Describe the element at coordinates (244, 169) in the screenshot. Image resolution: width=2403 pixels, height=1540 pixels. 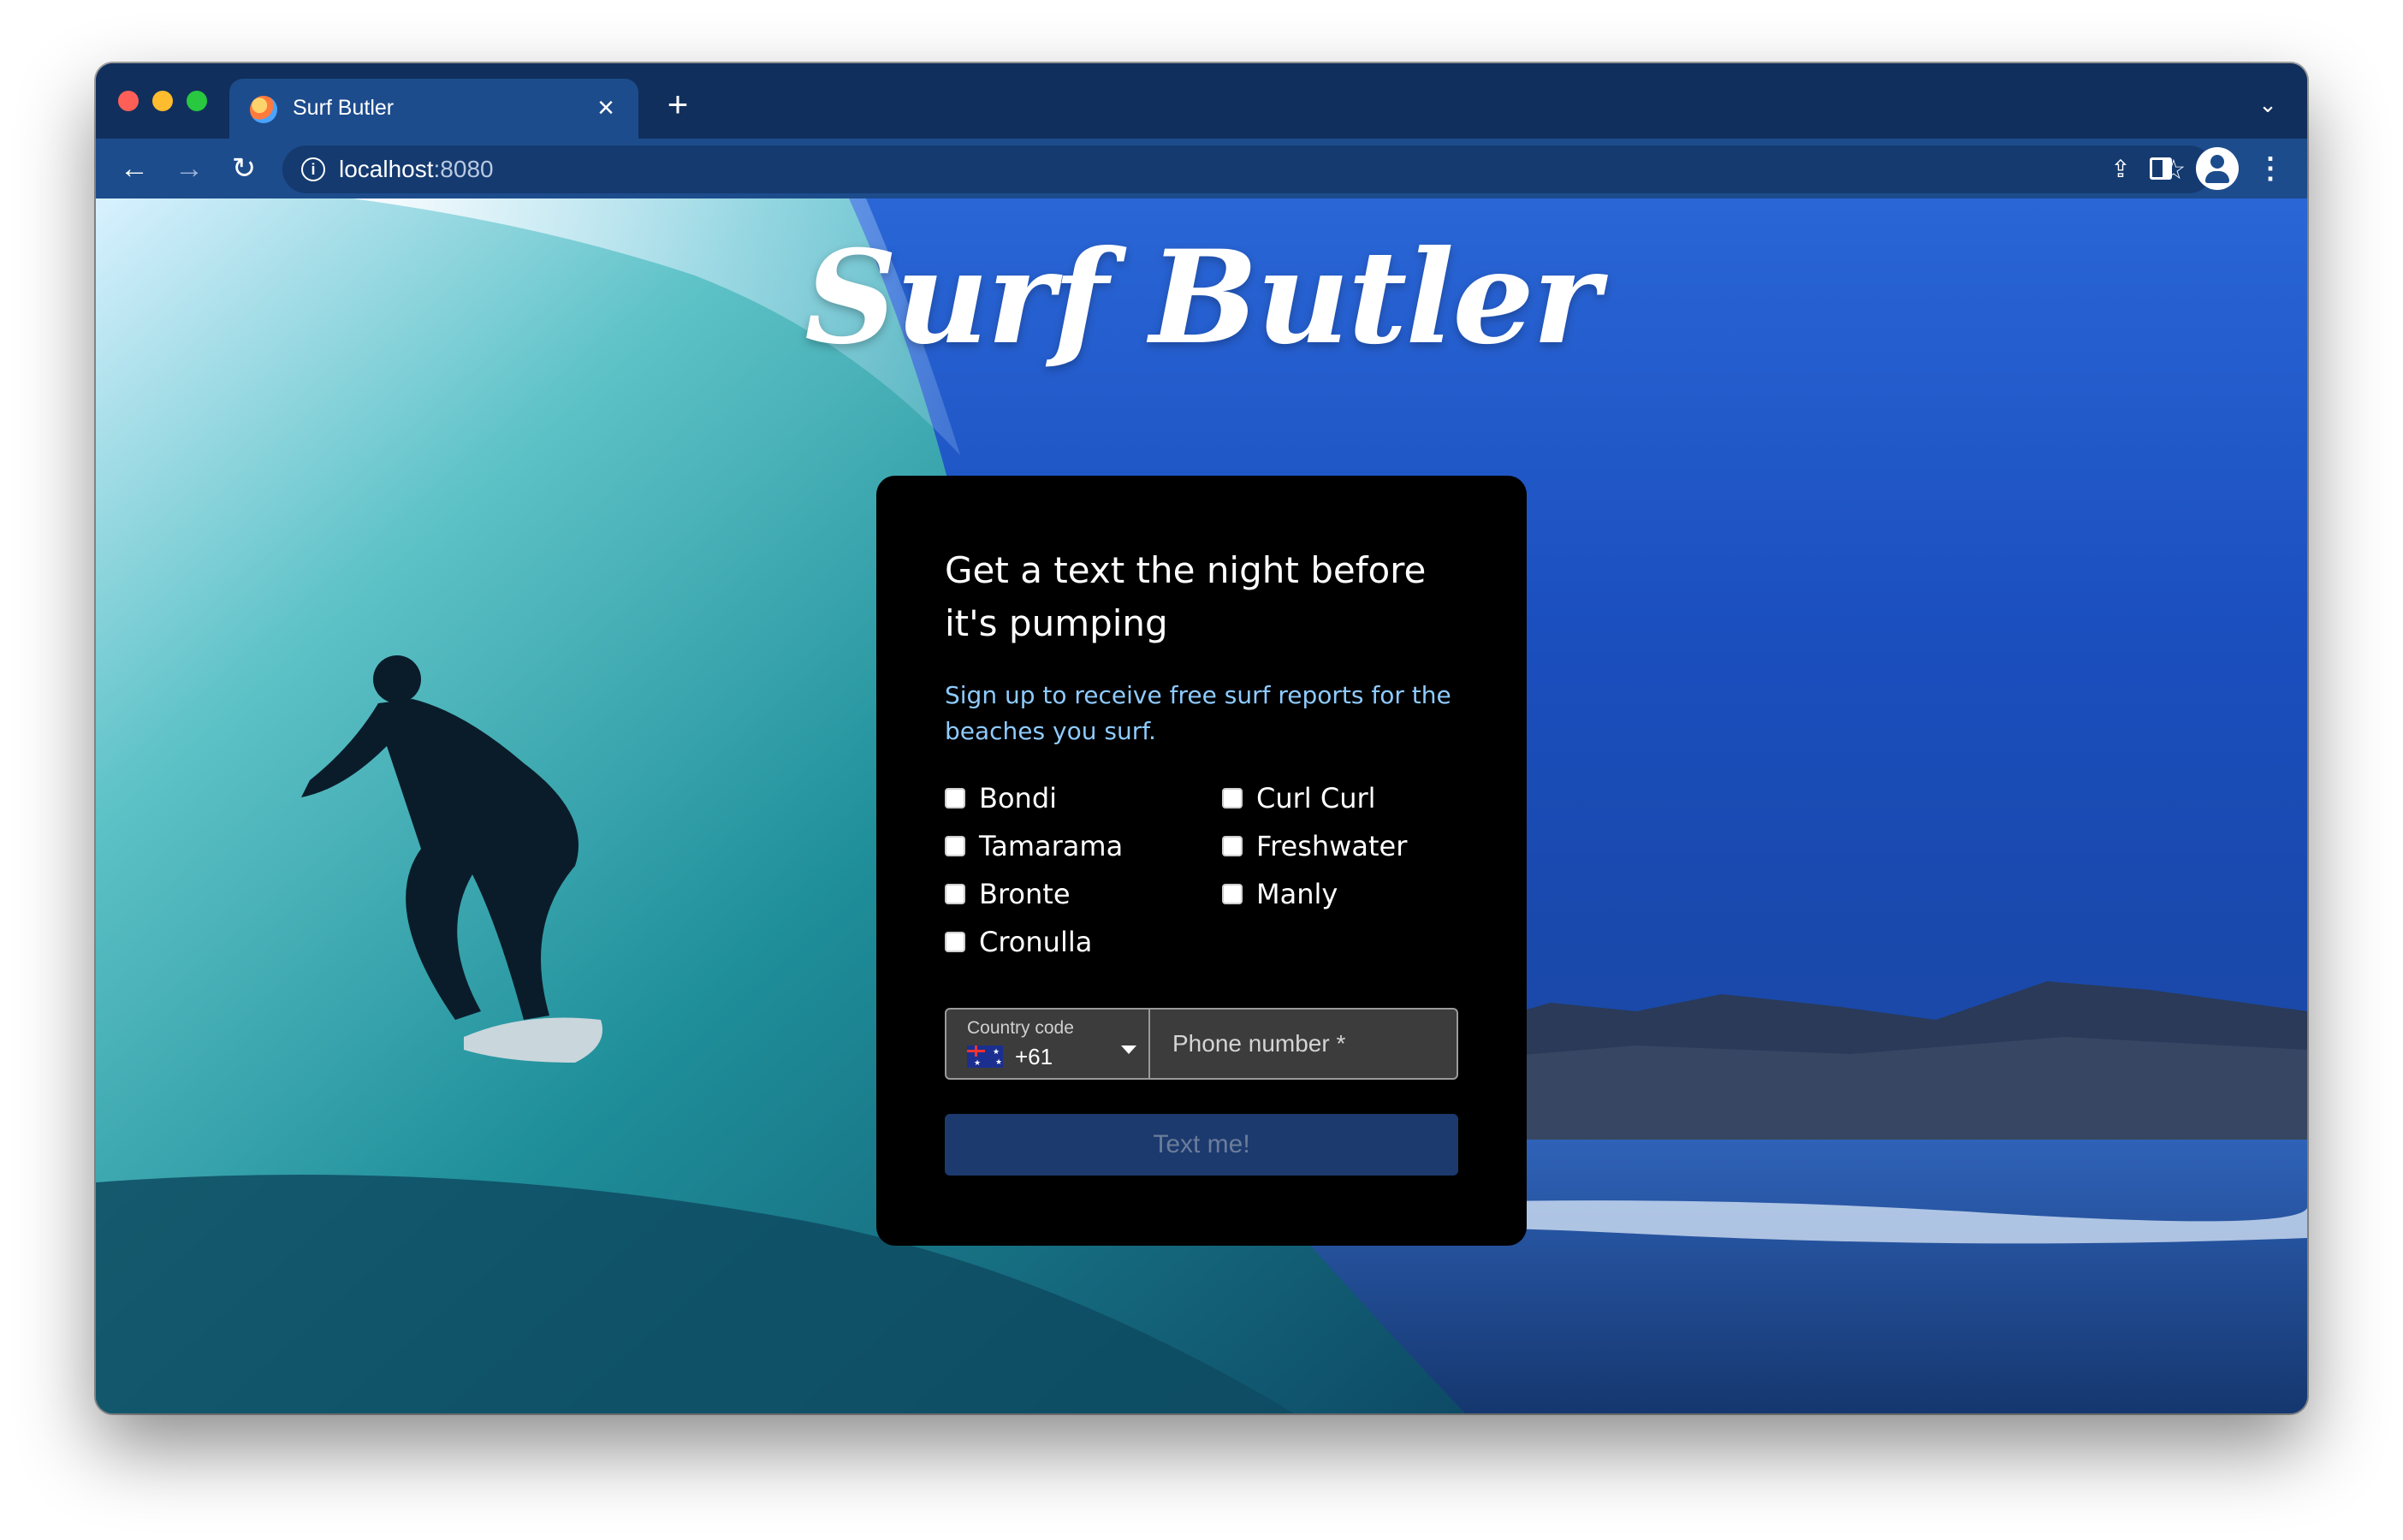
I see `reload-icon: ↻` at that location.